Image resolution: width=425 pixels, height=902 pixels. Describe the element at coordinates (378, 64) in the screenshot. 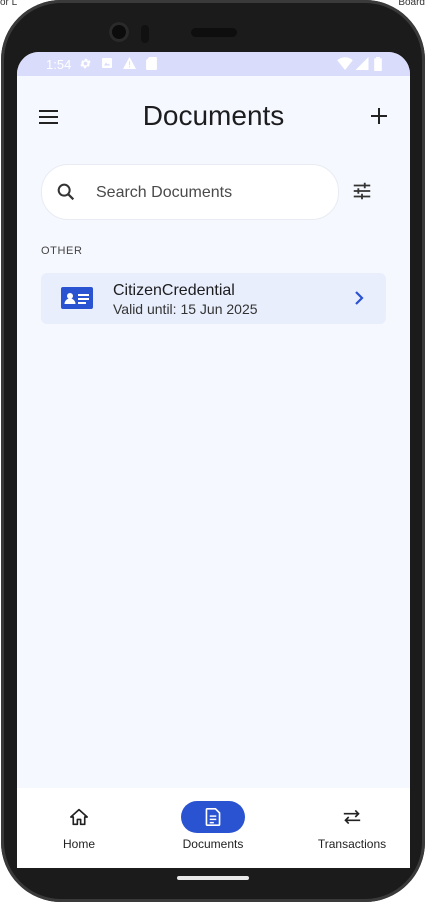

I see `battery-icon` at that location.